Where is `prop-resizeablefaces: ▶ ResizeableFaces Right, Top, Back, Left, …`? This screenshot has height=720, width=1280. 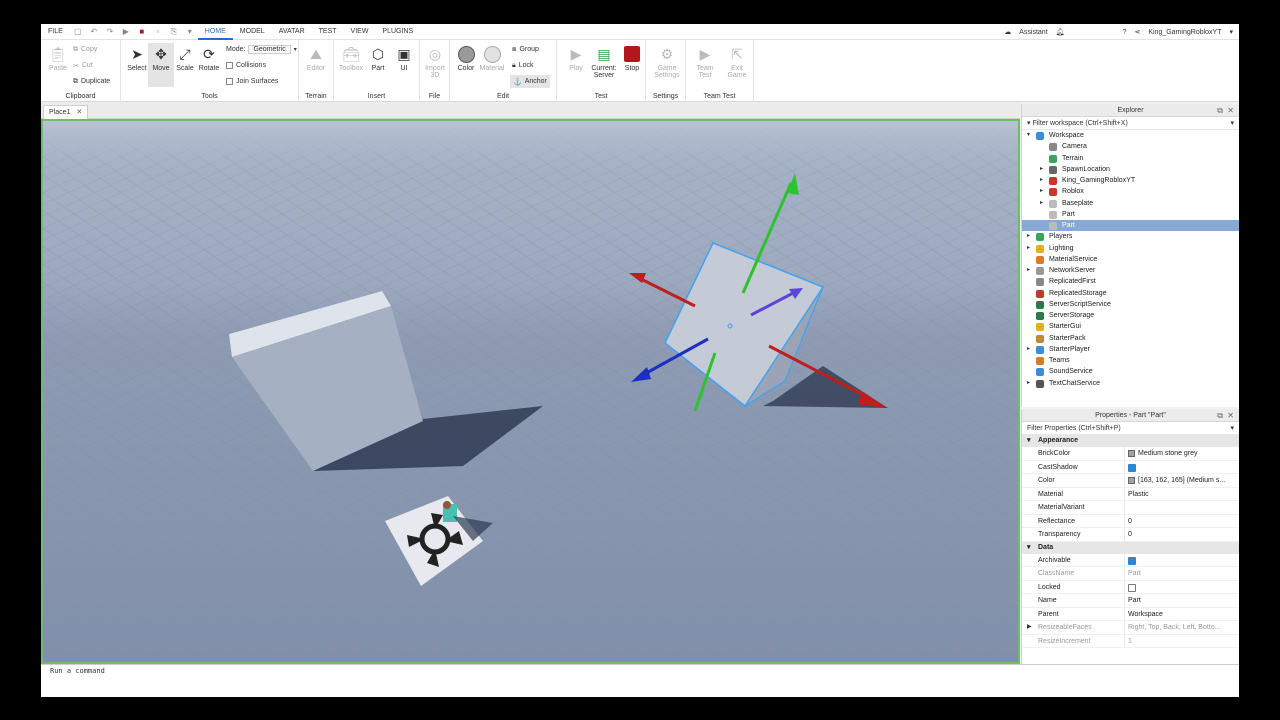
prop-resizeablefaces: ▶ ResizeableFaces Right, Top, Back, Left, … is located at coordinates (1130, 628).